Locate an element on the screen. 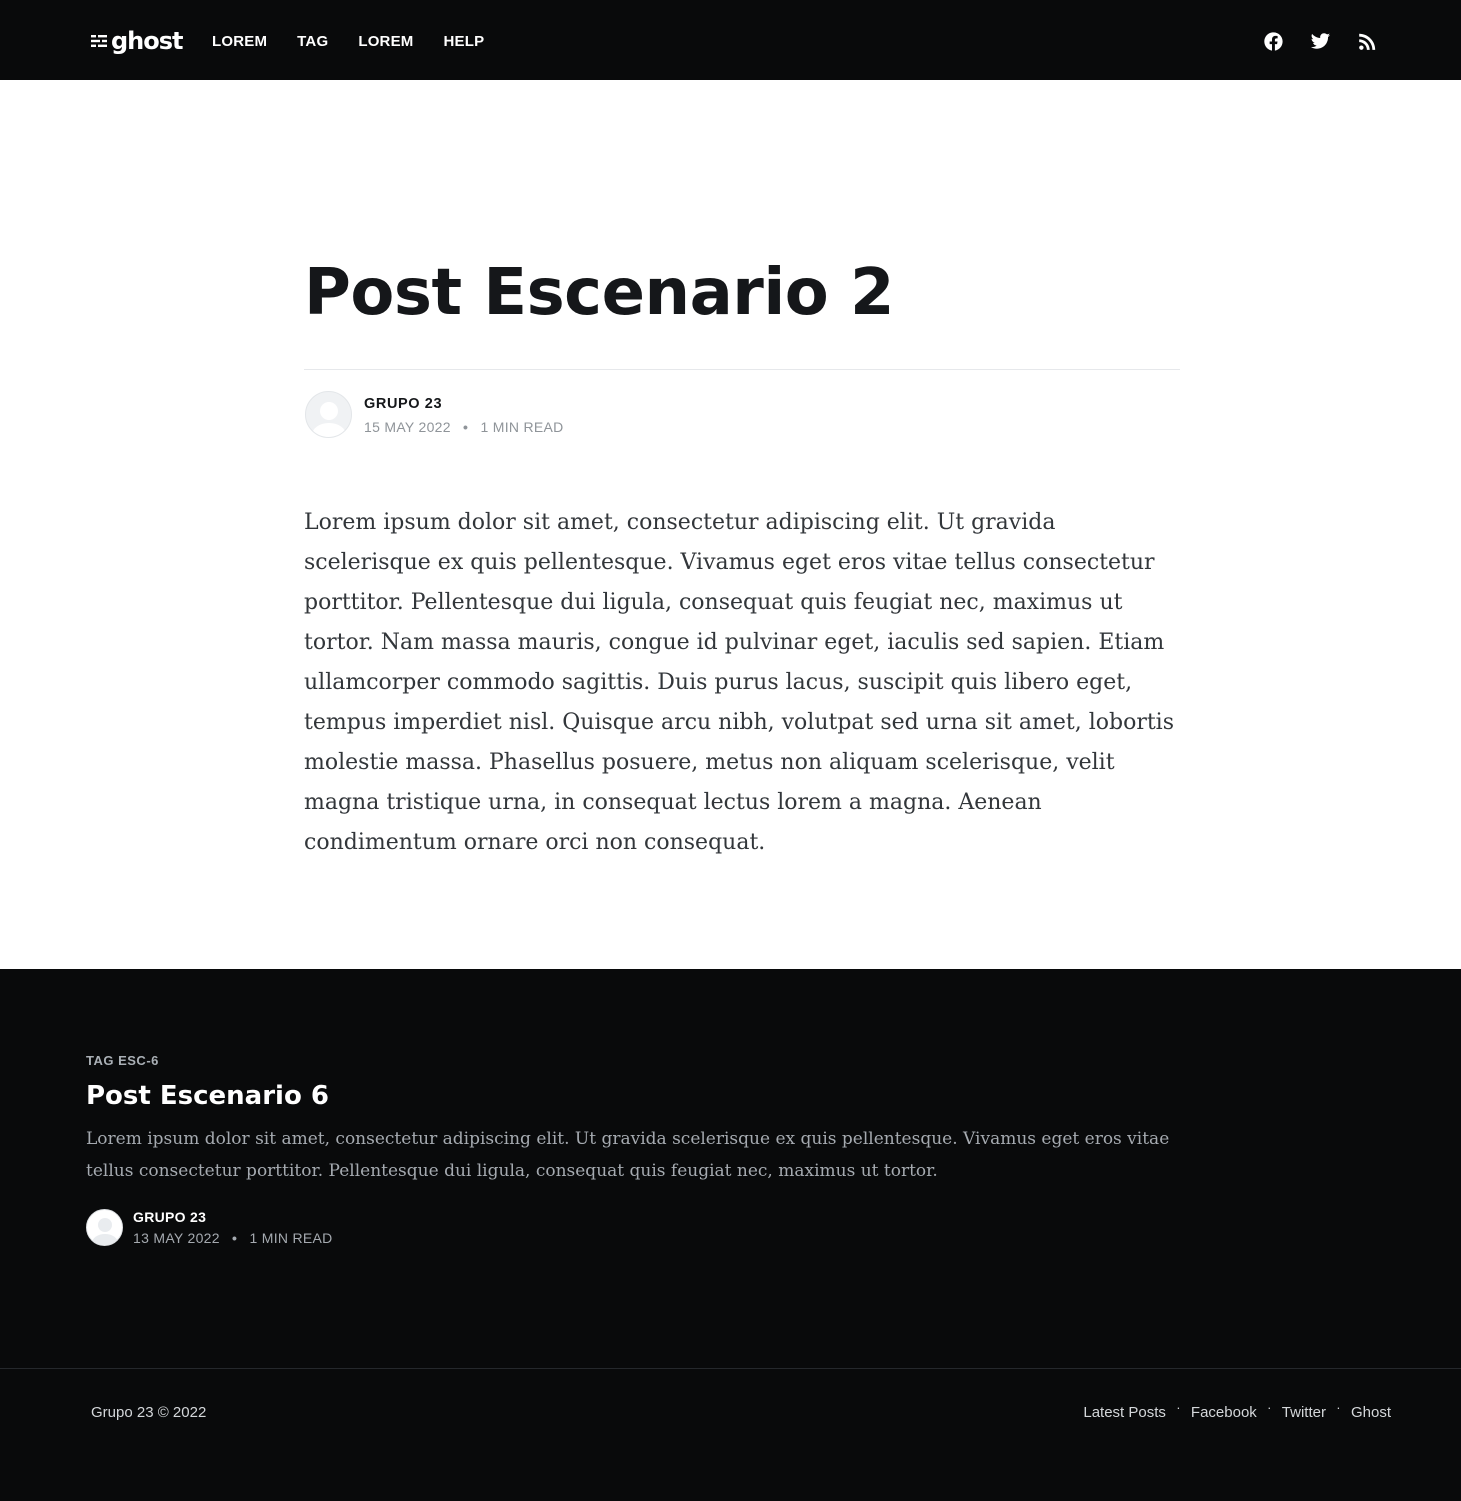 The width and height of the screenshot is (1461, 1501). twitter-icon is located at coordinates (1320, 41).